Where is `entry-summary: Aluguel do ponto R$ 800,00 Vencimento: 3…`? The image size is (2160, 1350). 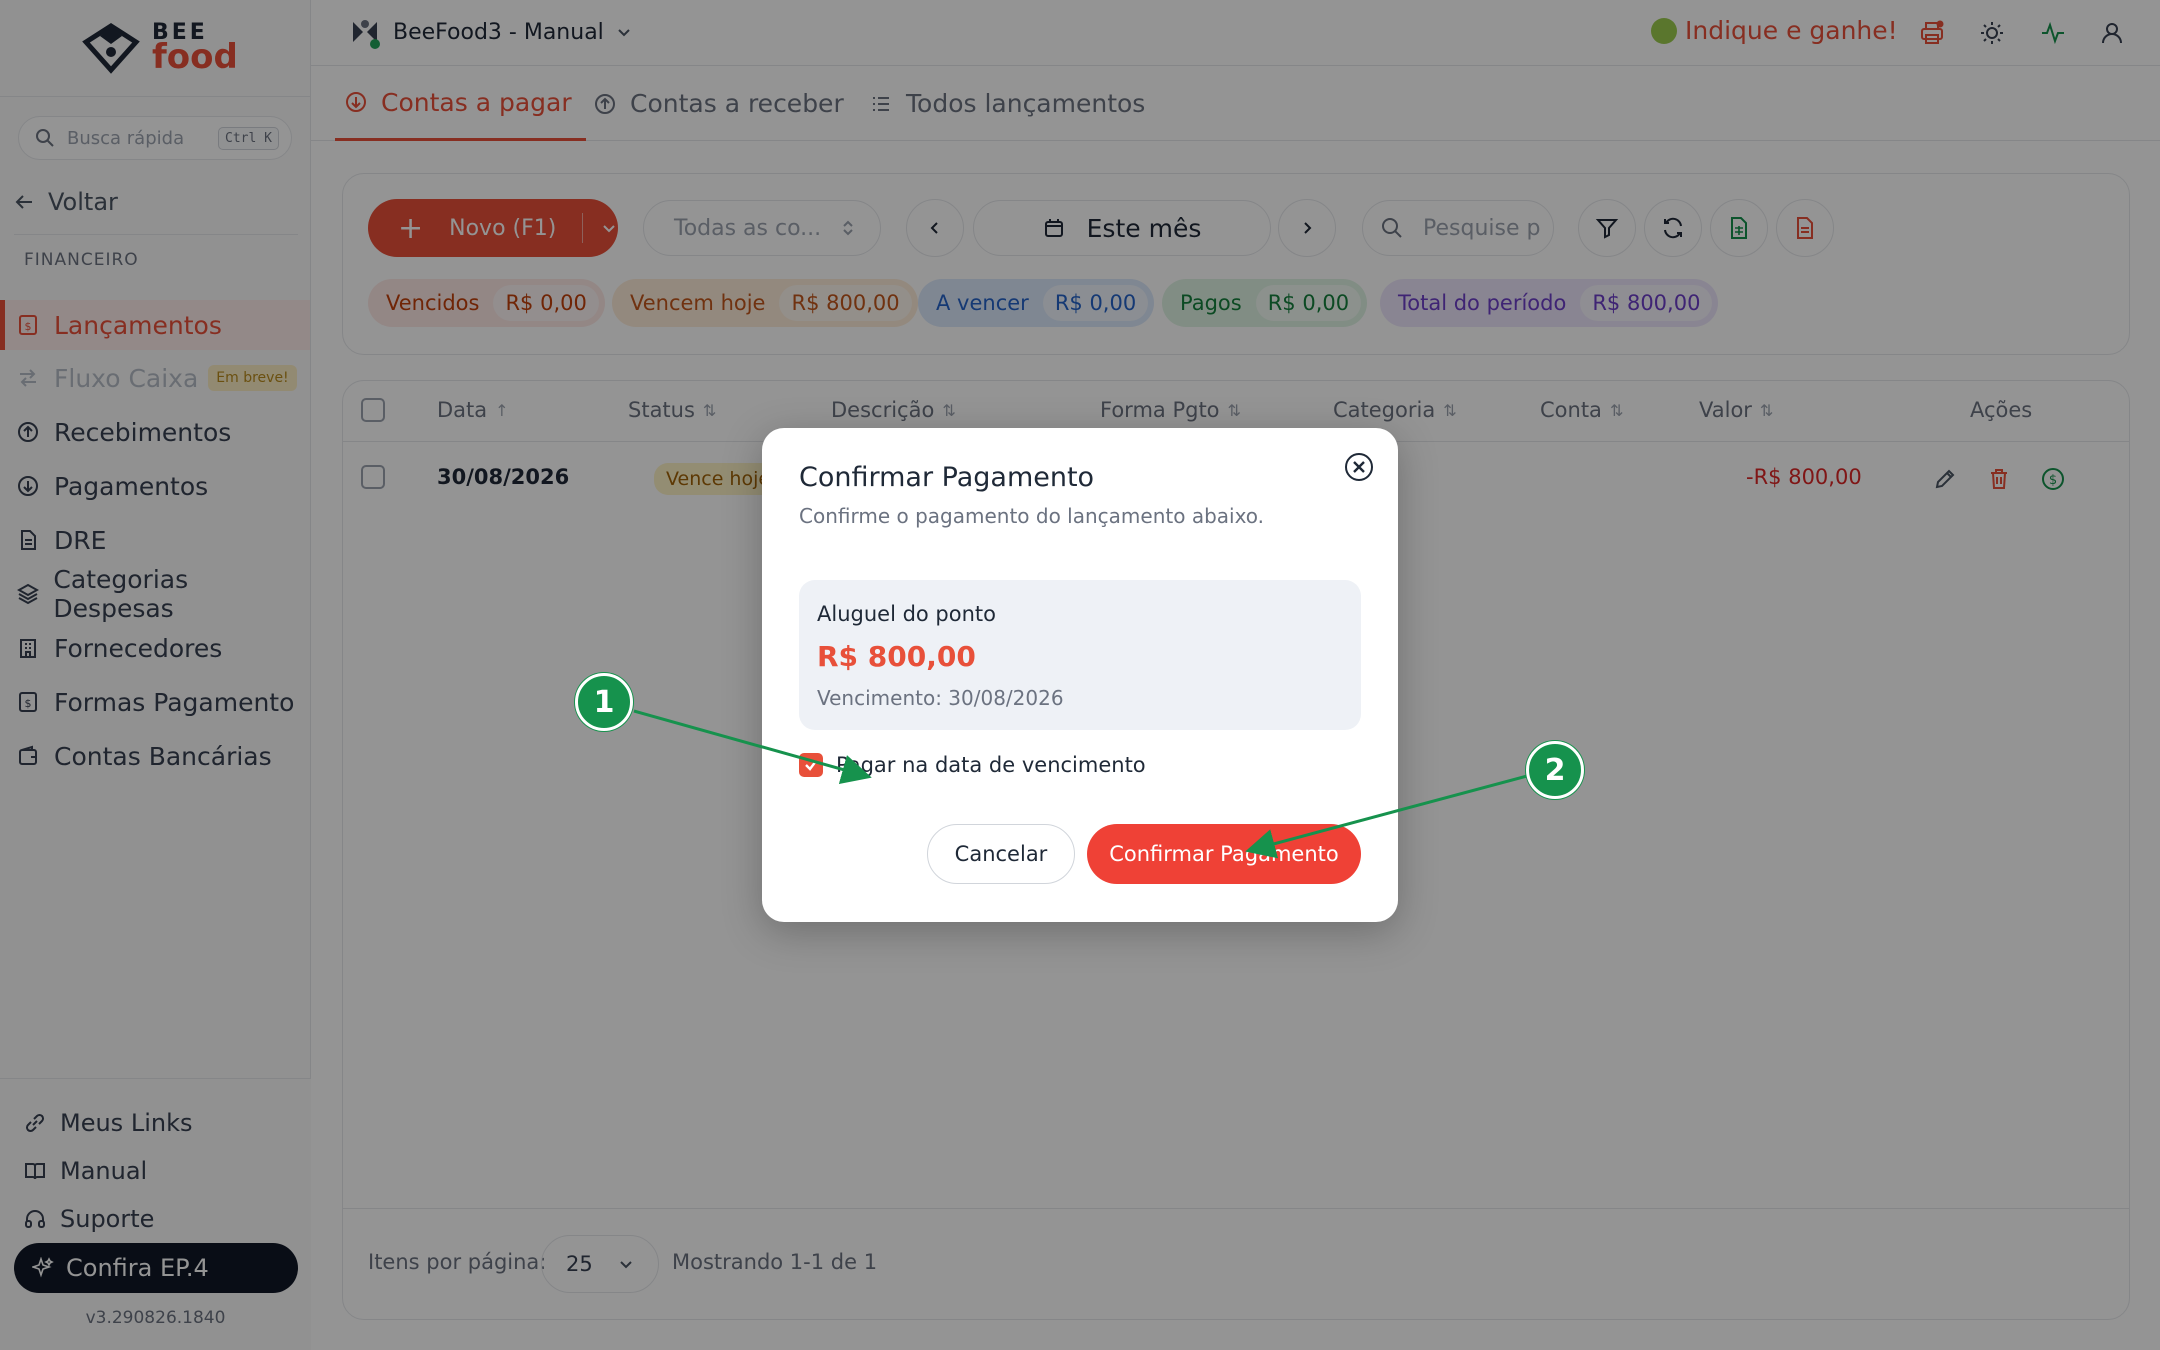
entry-summary: Aluguel do ponto R$ 800,00 Vencimento: 3… is located at coordinates (1080, 655).